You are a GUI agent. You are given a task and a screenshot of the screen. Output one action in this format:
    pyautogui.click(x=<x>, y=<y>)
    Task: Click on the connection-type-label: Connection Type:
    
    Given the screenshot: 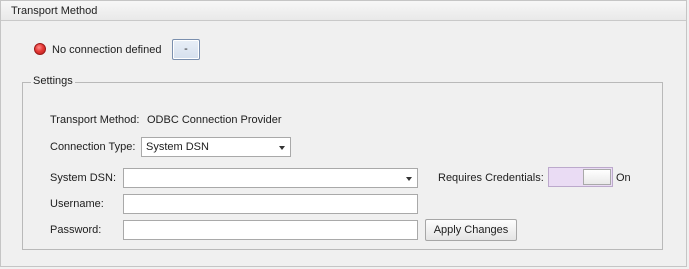 What is the action you would take?
    pyautogui.click(x=93, y=147)
    